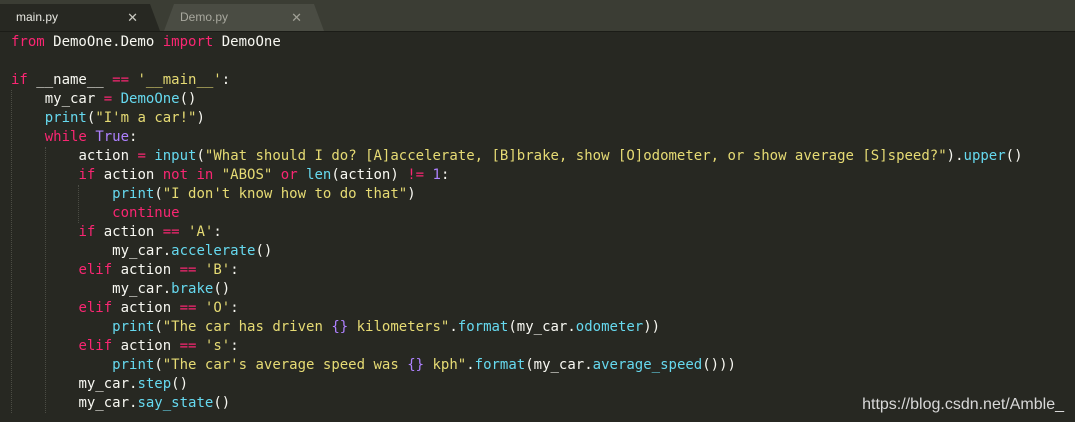  What do you see at coordinates (319, 175) in the screenshot?
I see `code-token: len` at bounding box center [319, 175].